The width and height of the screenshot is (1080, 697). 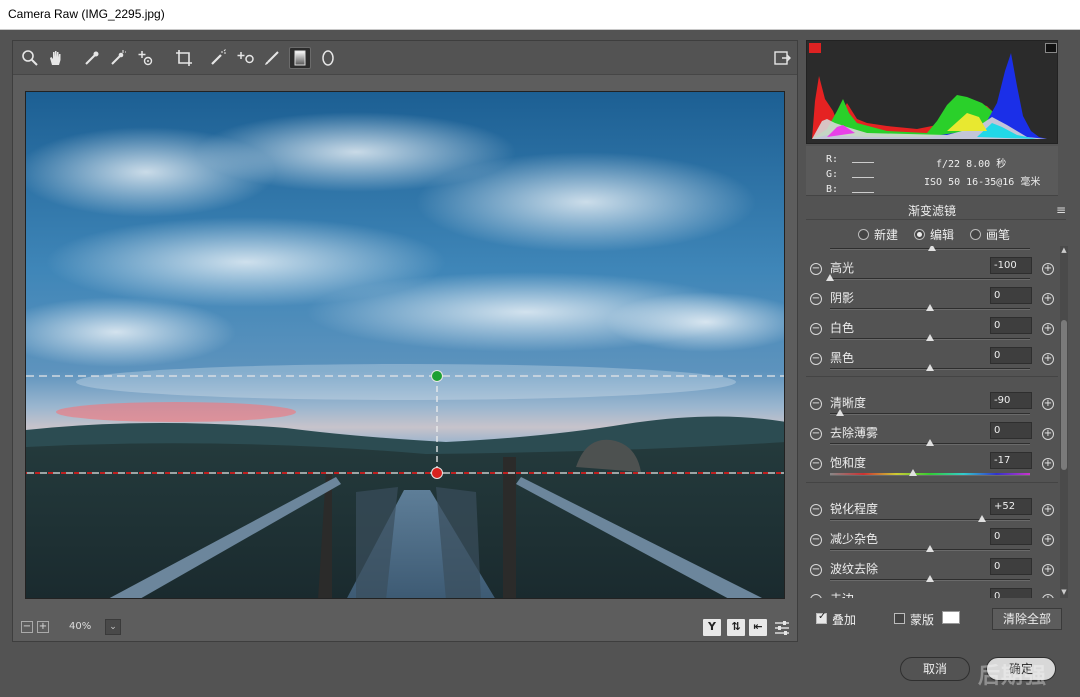 I want to click on crop-icon, so click(x=184, y=58).